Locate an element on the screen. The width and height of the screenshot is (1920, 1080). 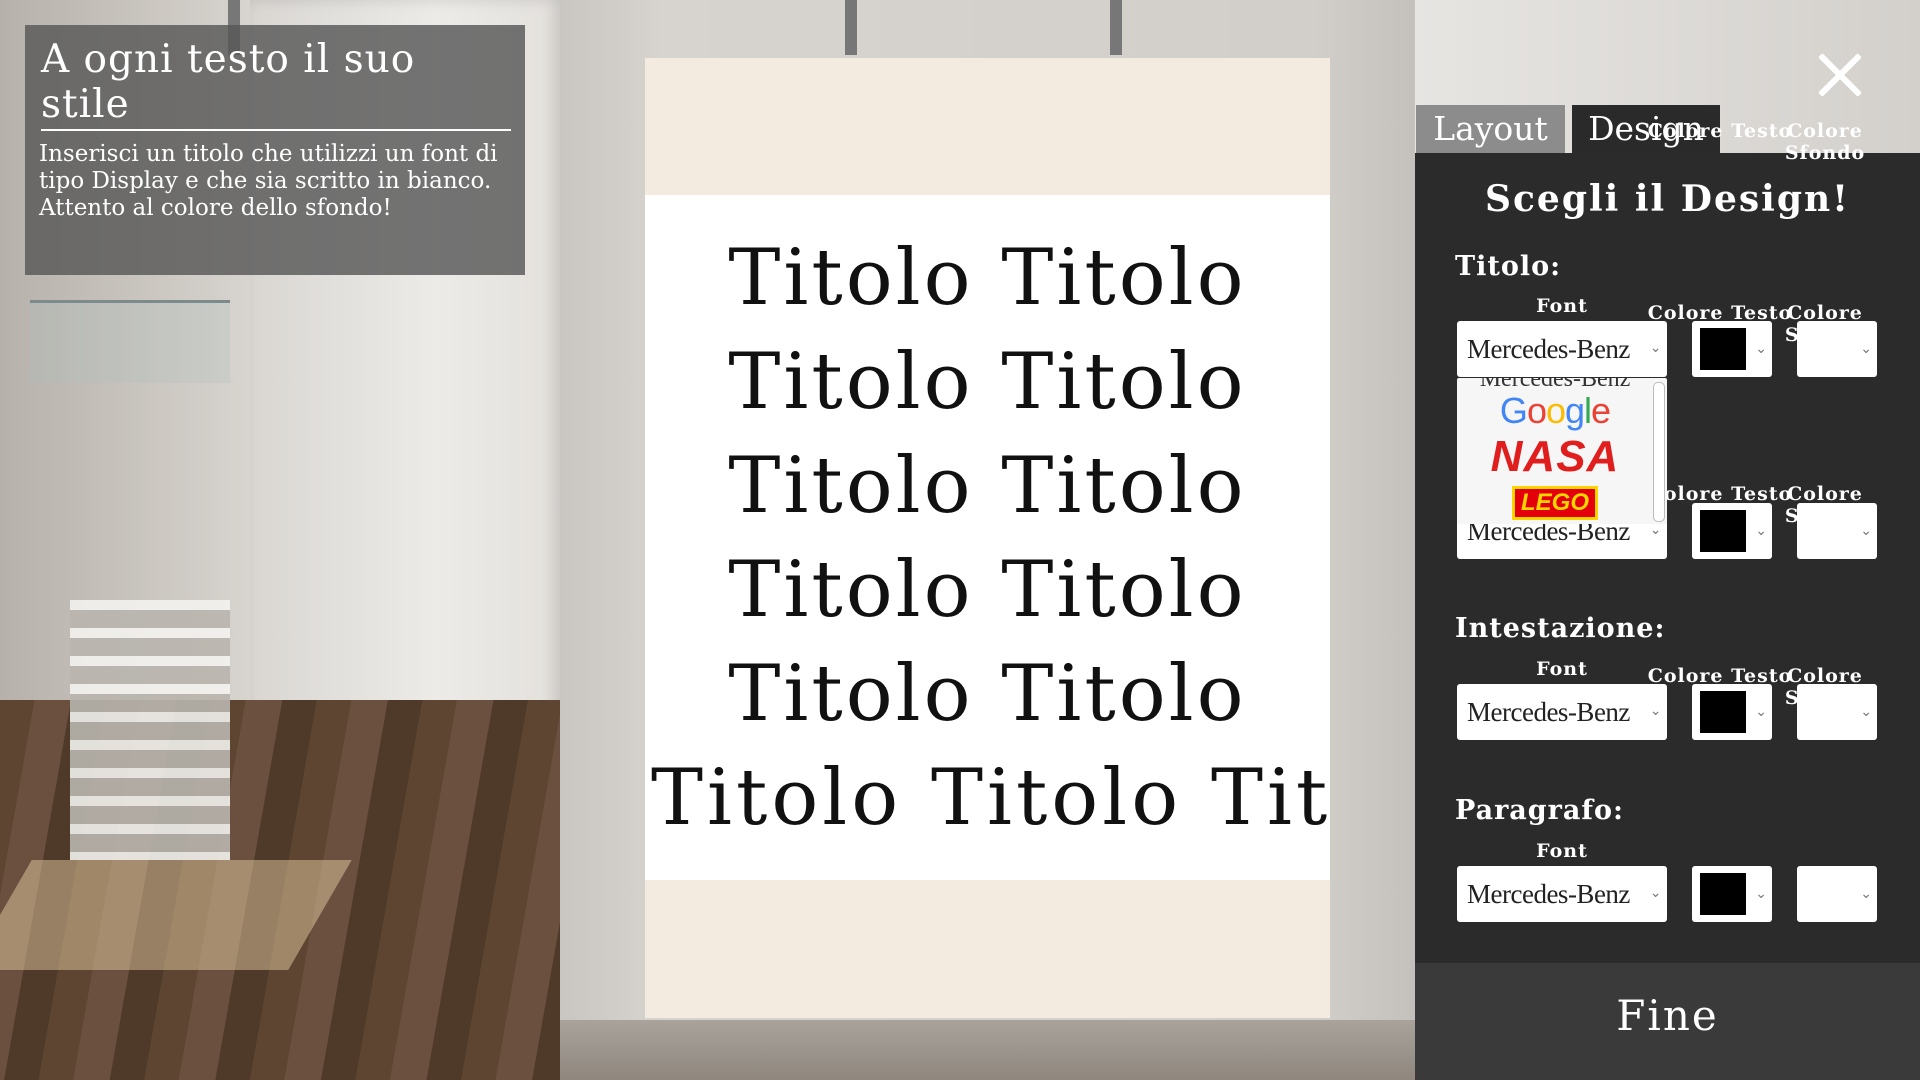
fine-bar: Fine is located at coordinates (1667, 1021).